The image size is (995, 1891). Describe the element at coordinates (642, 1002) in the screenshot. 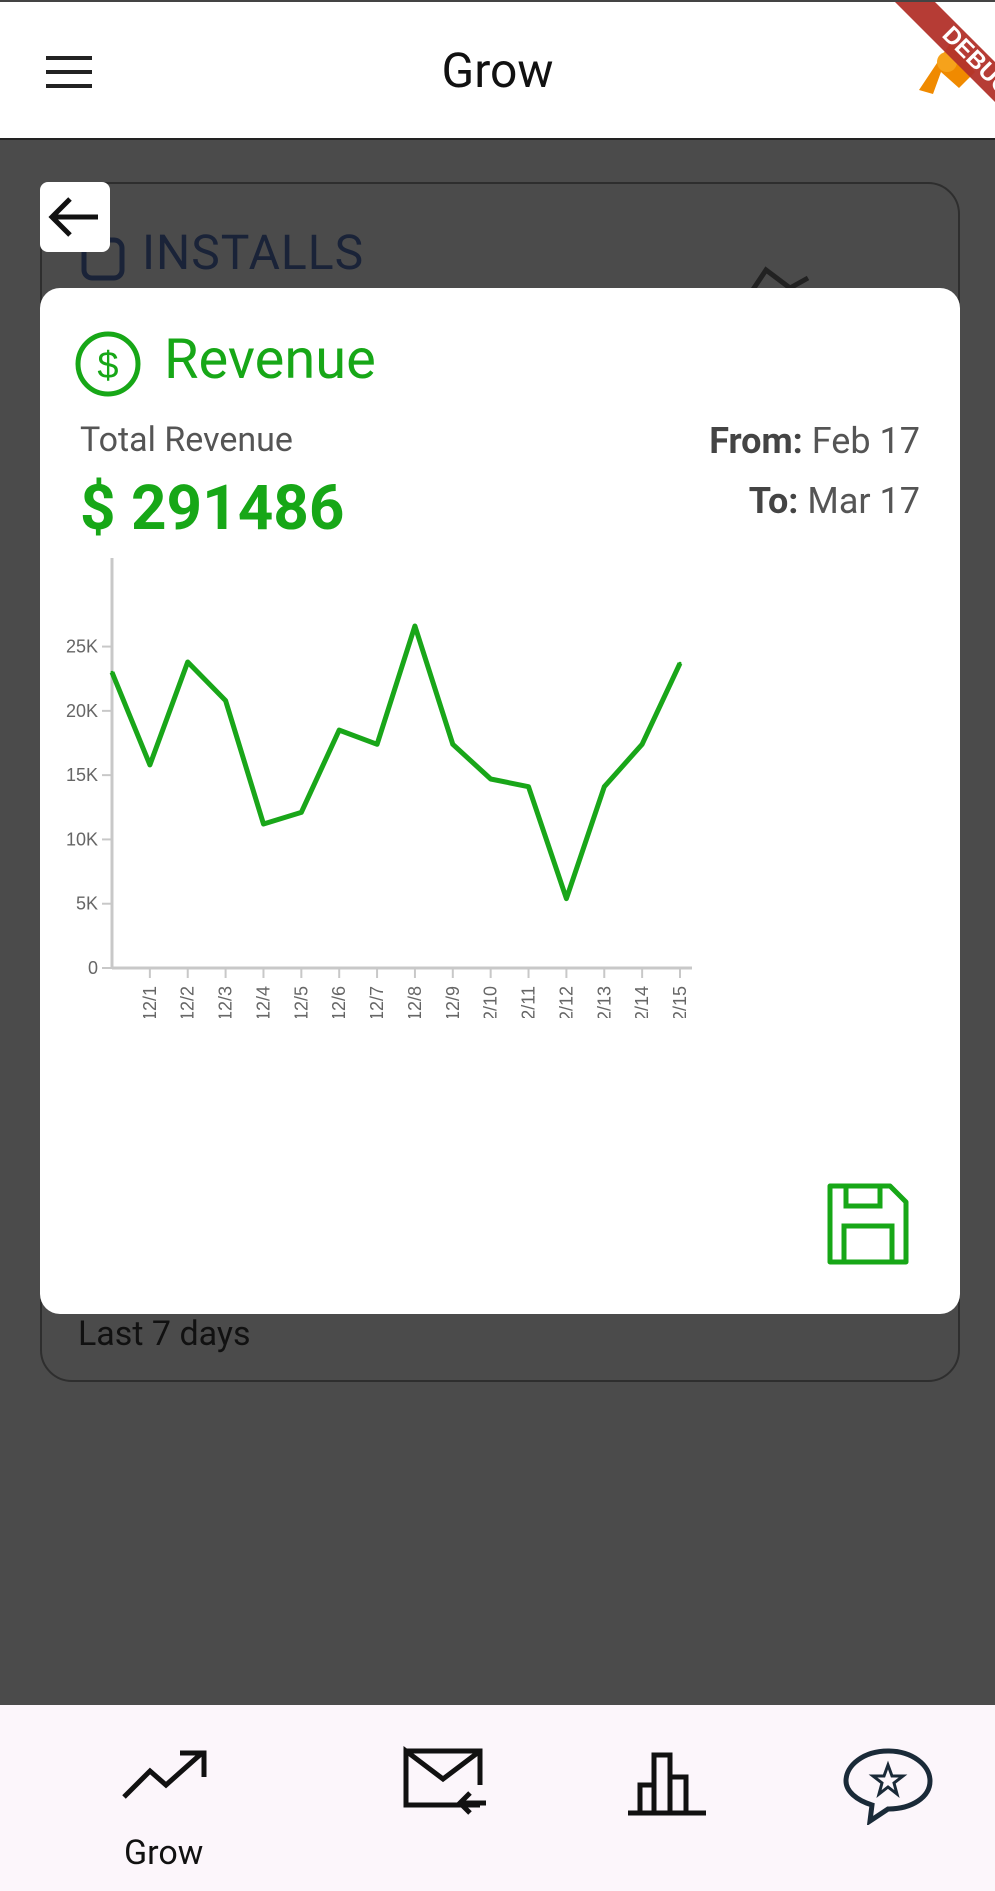

I see `x-tick-label: 12/14` at that location.